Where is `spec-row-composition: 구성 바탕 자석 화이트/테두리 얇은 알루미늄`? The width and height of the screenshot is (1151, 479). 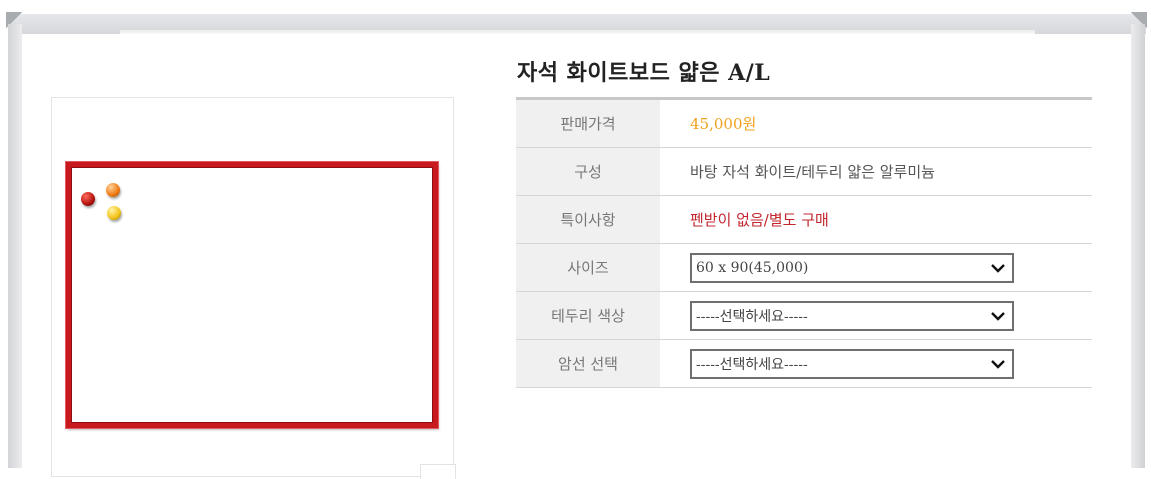 spec-row-composition: 구성 바탕 자석 화이트/테두리 얇은 알루미늄 is located at coordinates (804, 172).